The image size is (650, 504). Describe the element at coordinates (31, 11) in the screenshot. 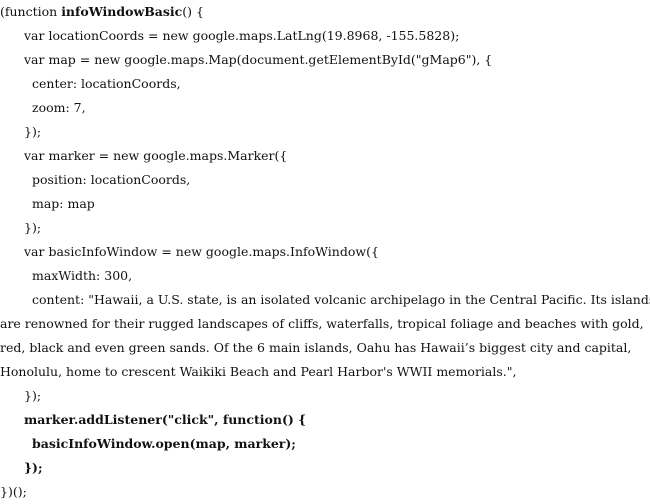

I see `code-token: (function` at that location.